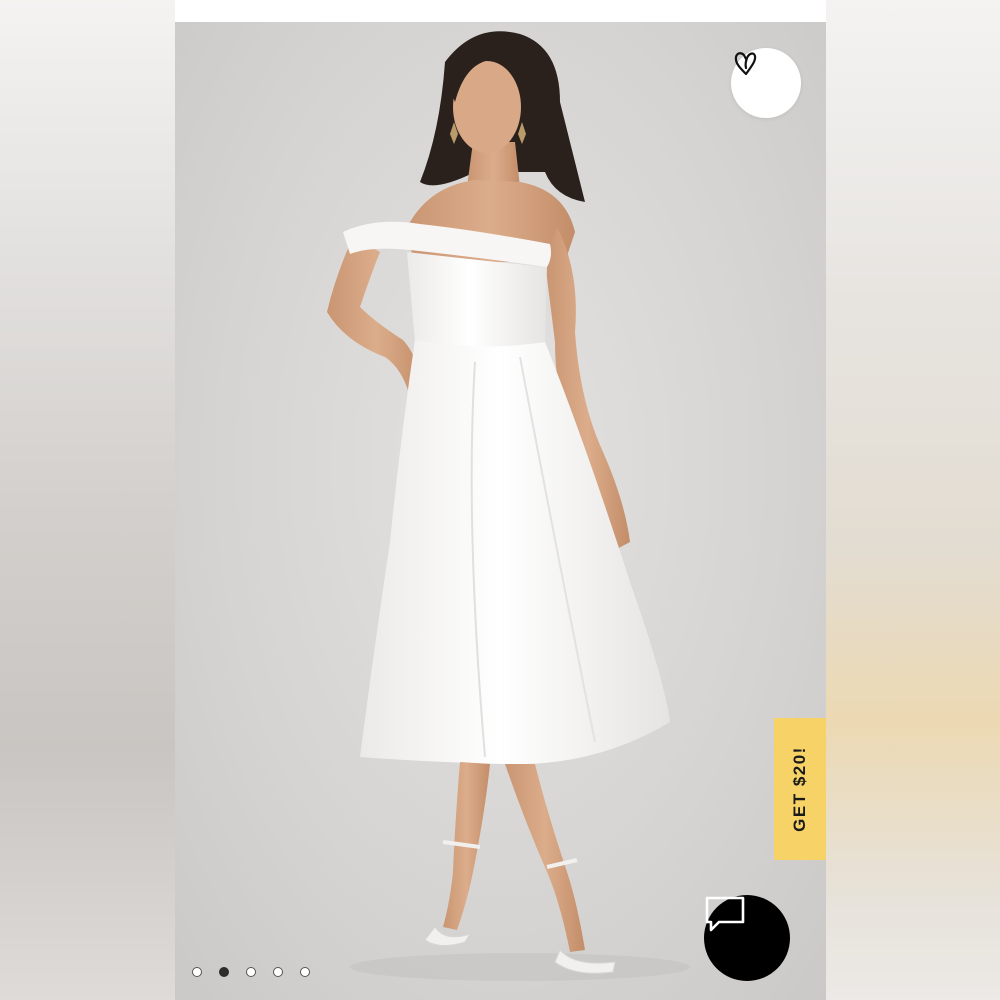 Image resolution: width=1000 pixels, height=1000 pixels. I want to click on carousel-pagination, so click(251, 972).